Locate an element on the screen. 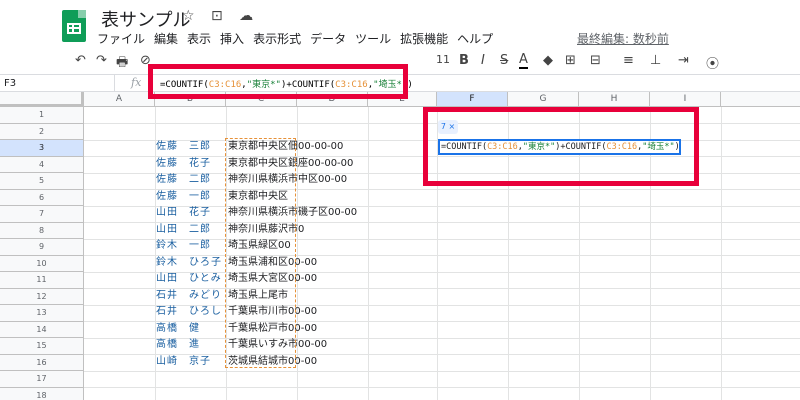 Image resolution: width=800 pixels, height=400 pixels. strikethrough-button: S is located at coordinates (504, 60).